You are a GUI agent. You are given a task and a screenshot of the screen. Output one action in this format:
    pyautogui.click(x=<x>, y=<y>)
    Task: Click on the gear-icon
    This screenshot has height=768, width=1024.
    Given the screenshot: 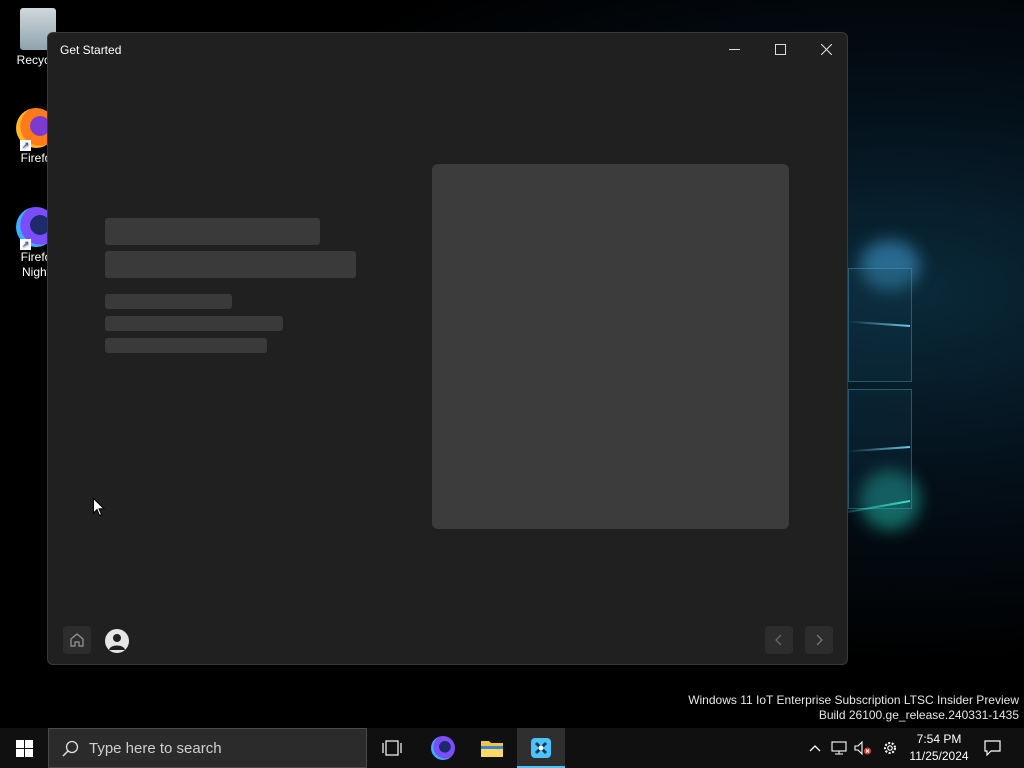 What is the action you would take?
    pyautogui.click(x=890, y=748)
    